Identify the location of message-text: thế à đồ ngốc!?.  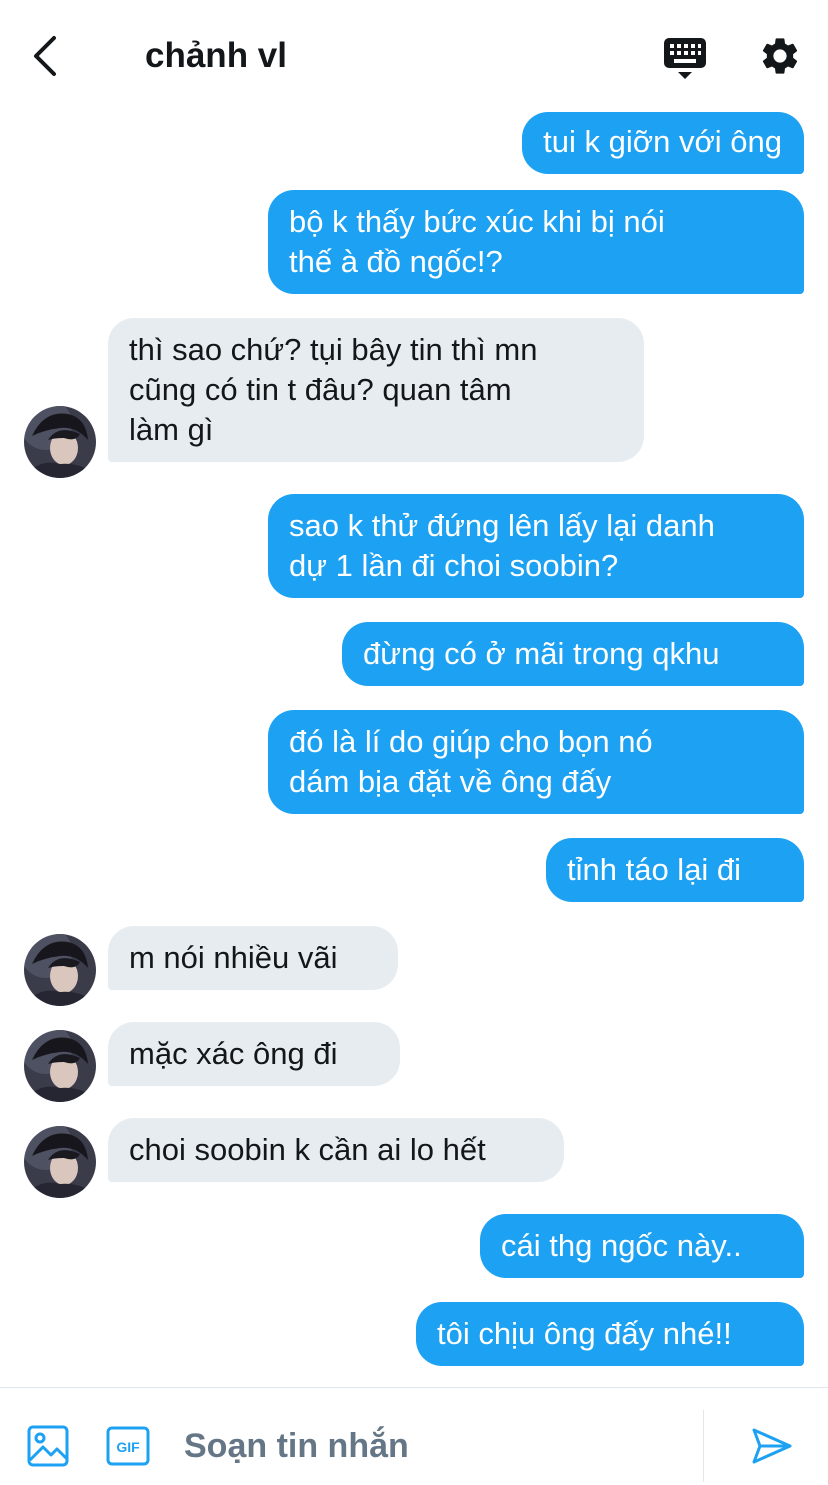
(396, 261).